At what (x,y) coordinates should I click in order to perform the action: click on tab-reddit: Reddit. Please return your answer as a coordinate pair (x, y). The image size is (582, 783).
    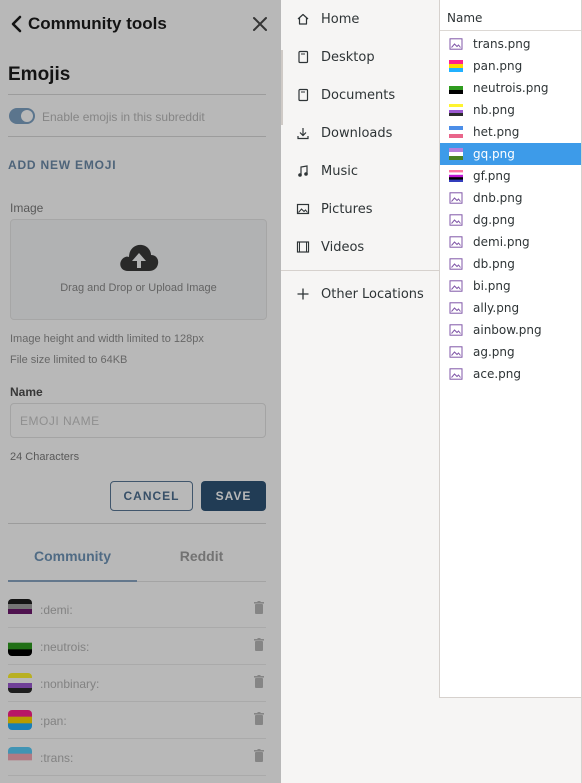
    Looking at the image, I should click on (201, 556).